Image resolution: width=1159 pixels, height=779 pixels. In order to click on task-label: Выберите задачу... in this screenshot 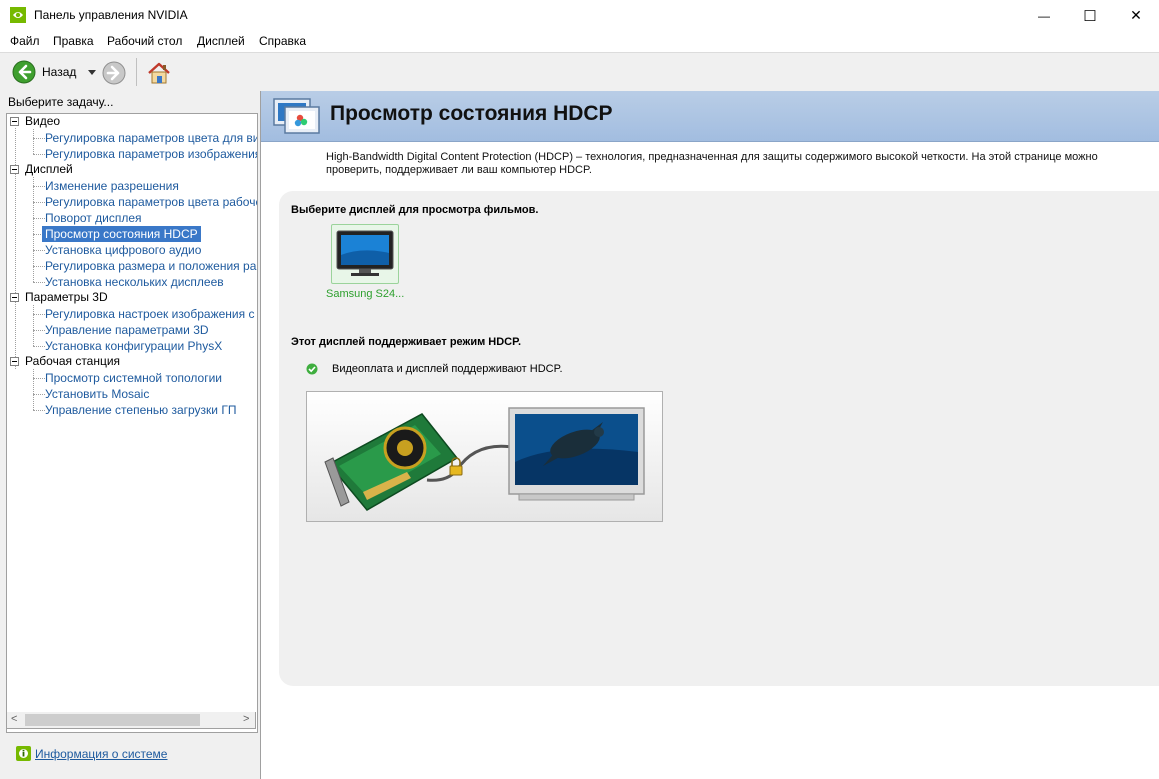, I will do `click(61, 102)`.